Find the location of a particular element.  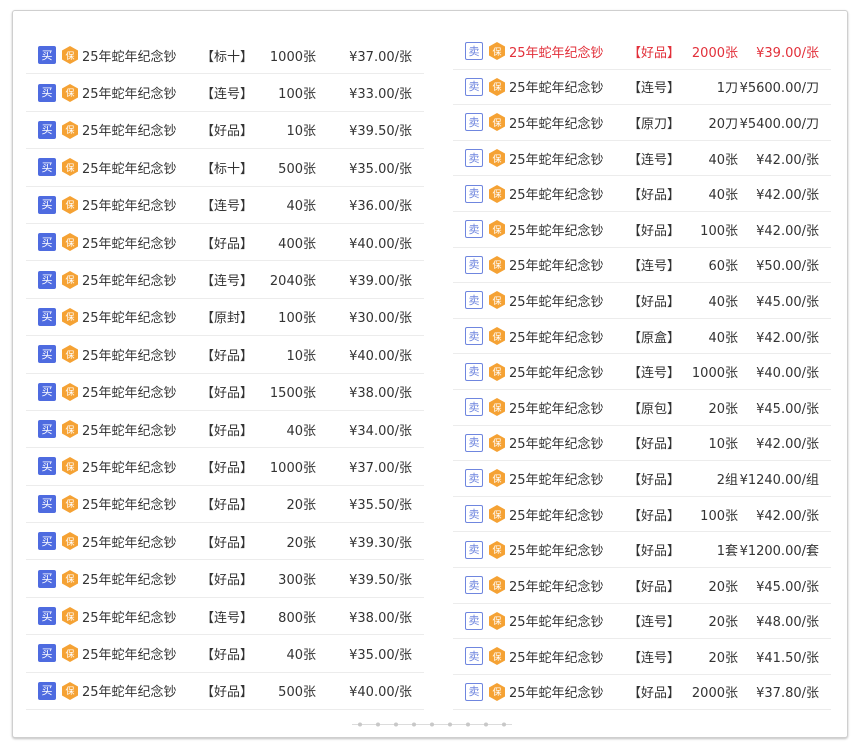

listing-row: 买保 25年蛇年纪念钞 【好品】 500张 ¥40.00/张 is located at coordinates (225, 692).